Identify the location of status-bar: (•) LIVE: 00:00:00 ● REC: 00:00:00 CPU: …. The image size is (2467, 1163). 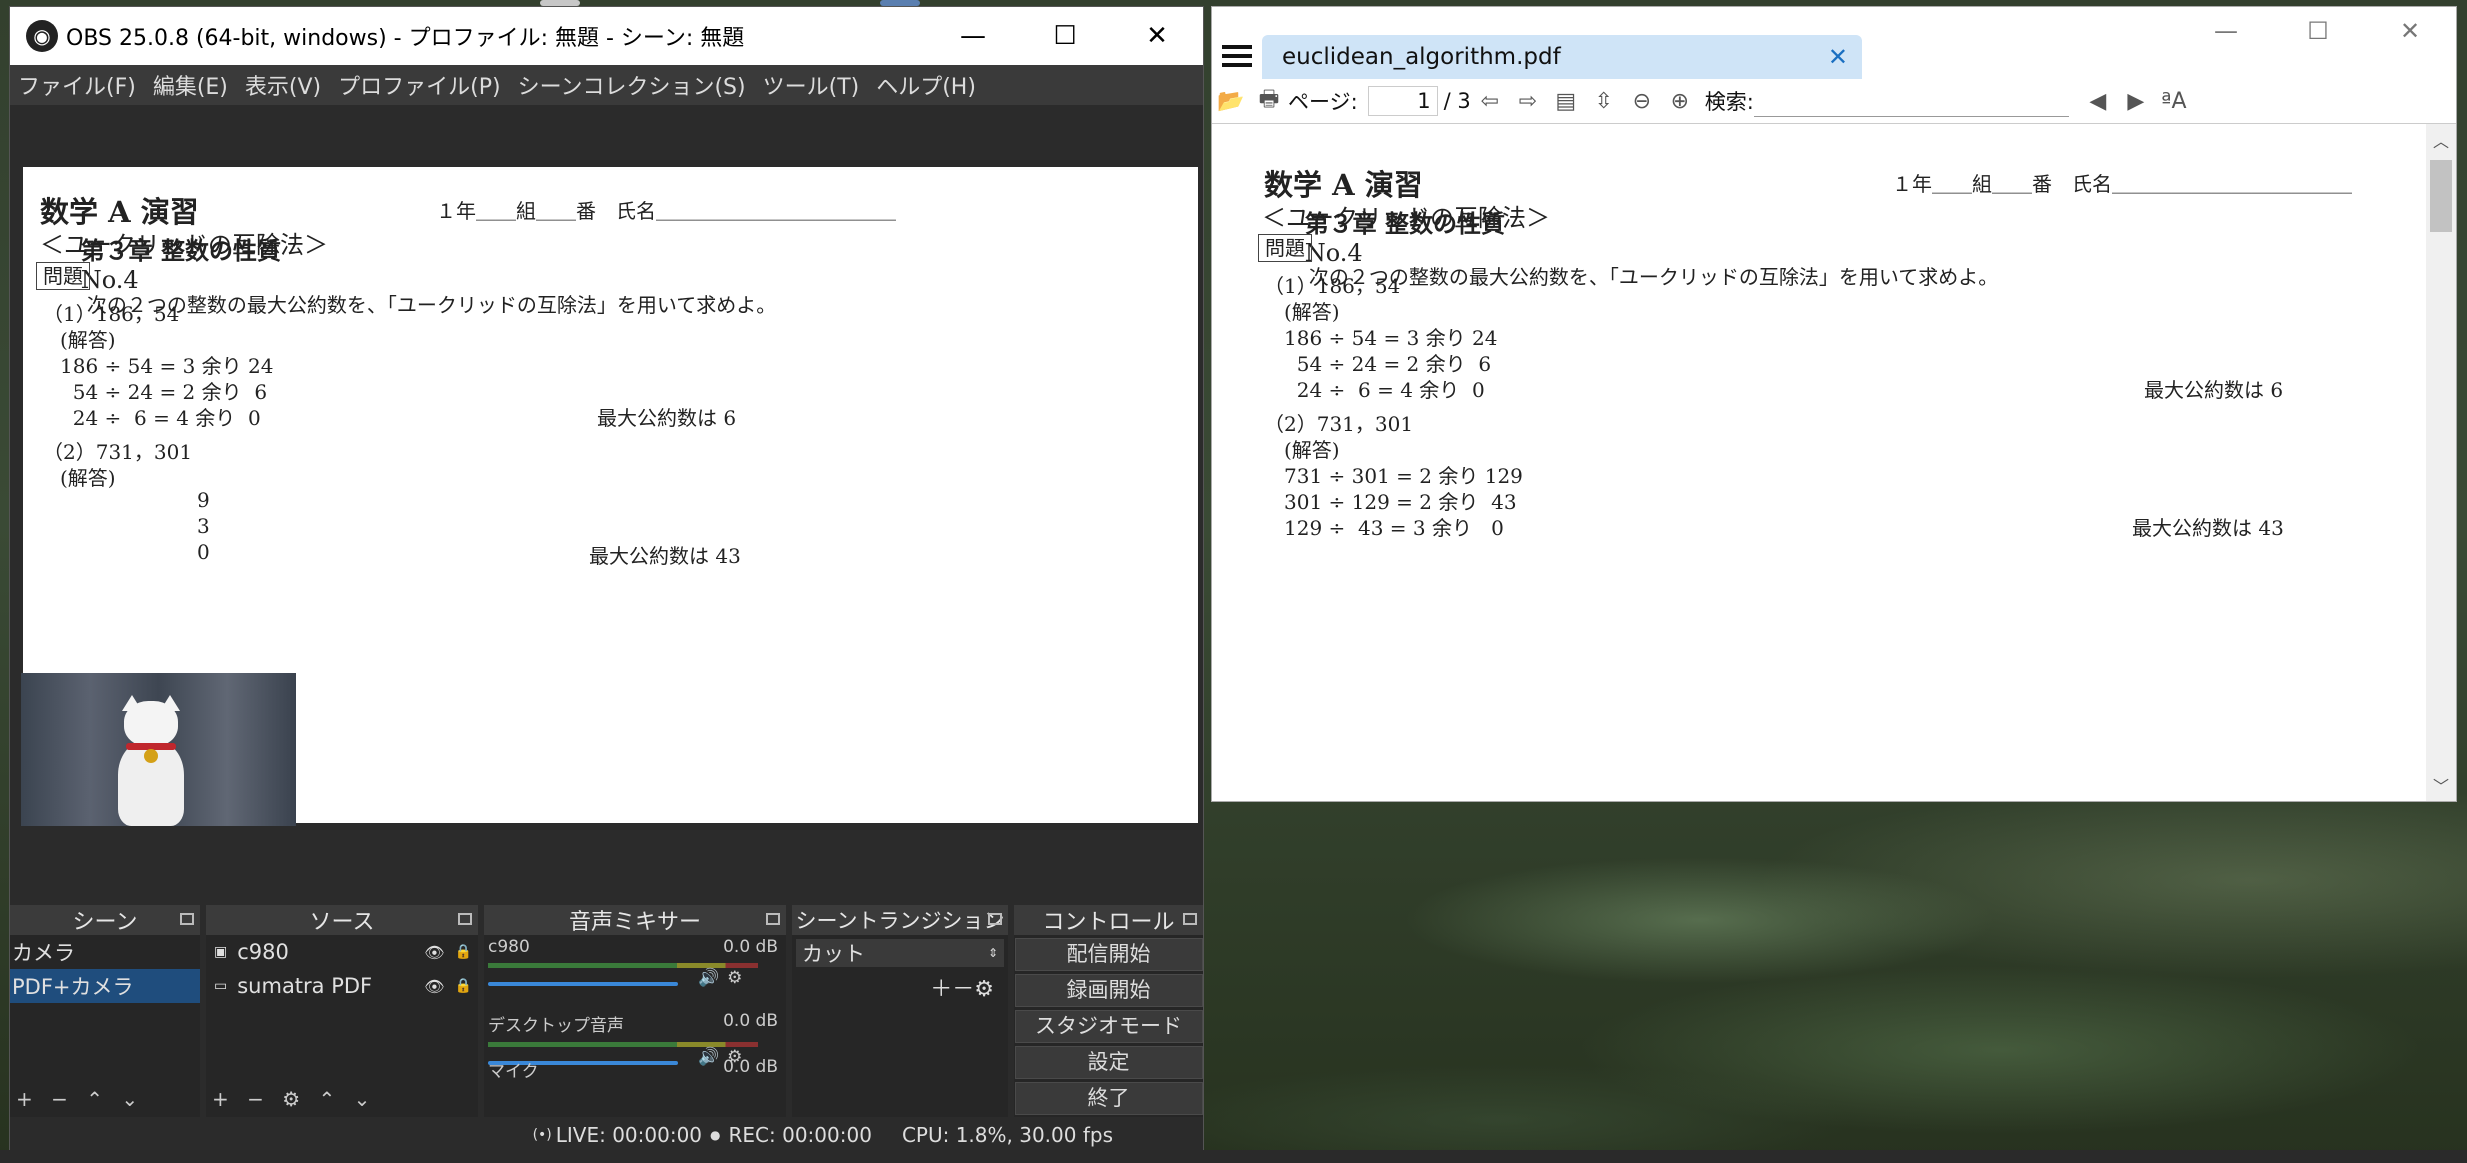
(606, 1134).